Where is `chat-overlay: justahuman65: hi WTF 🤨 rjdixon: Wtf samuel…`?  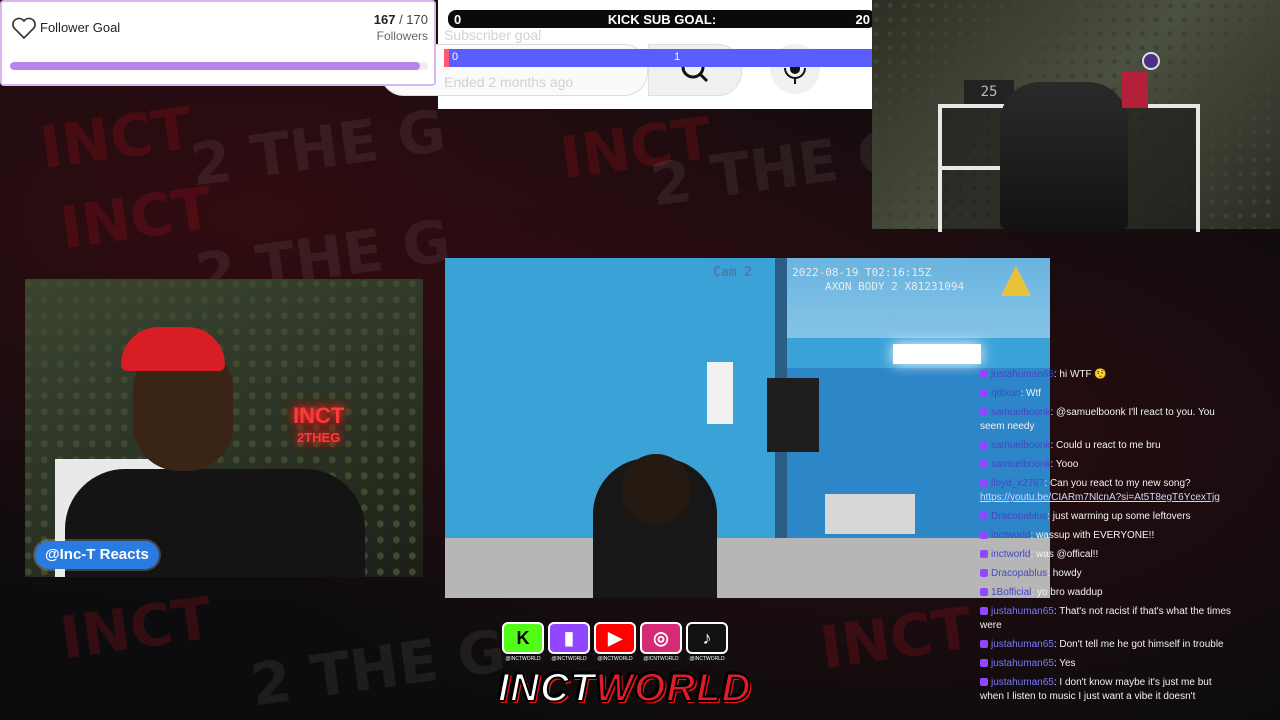 chat-overlay: justahuman65: hi WTF 🤨 rjdixon: Wtf samuel… is located at coordinates (1108, 538).